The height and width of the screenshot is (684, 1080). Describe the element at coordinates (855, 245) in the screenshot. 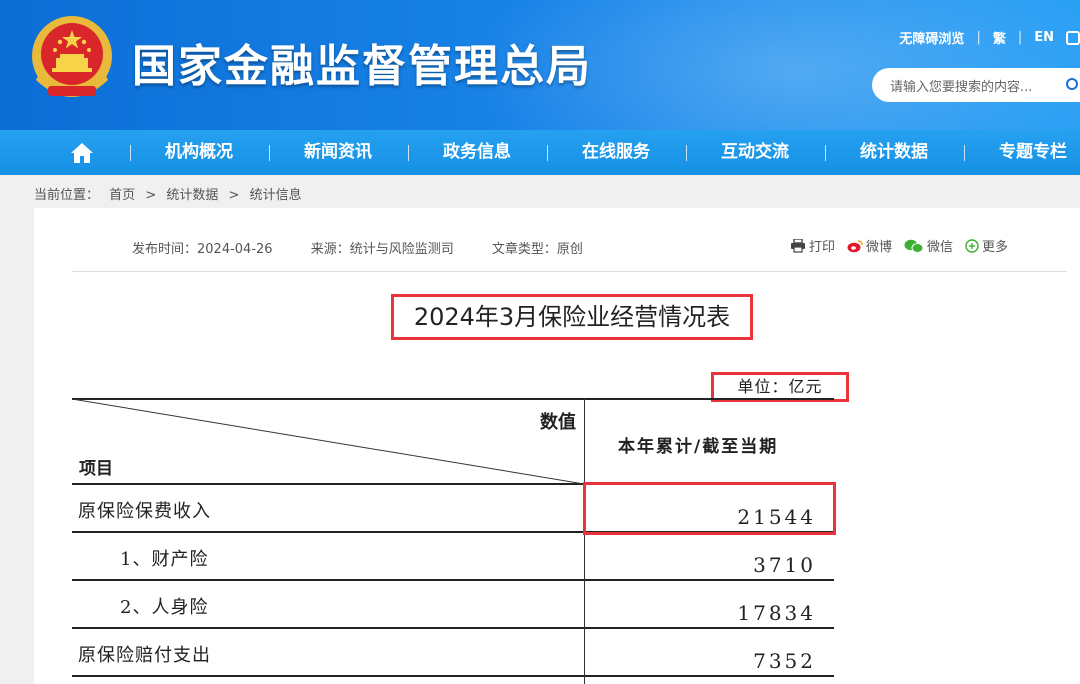

I see `weibo-icon` at that location.